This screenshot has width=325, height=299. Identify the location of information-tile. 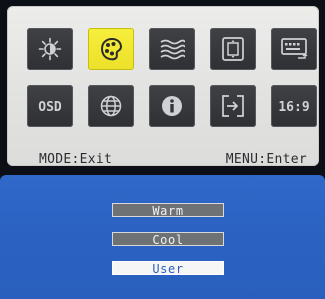
(172, 106).